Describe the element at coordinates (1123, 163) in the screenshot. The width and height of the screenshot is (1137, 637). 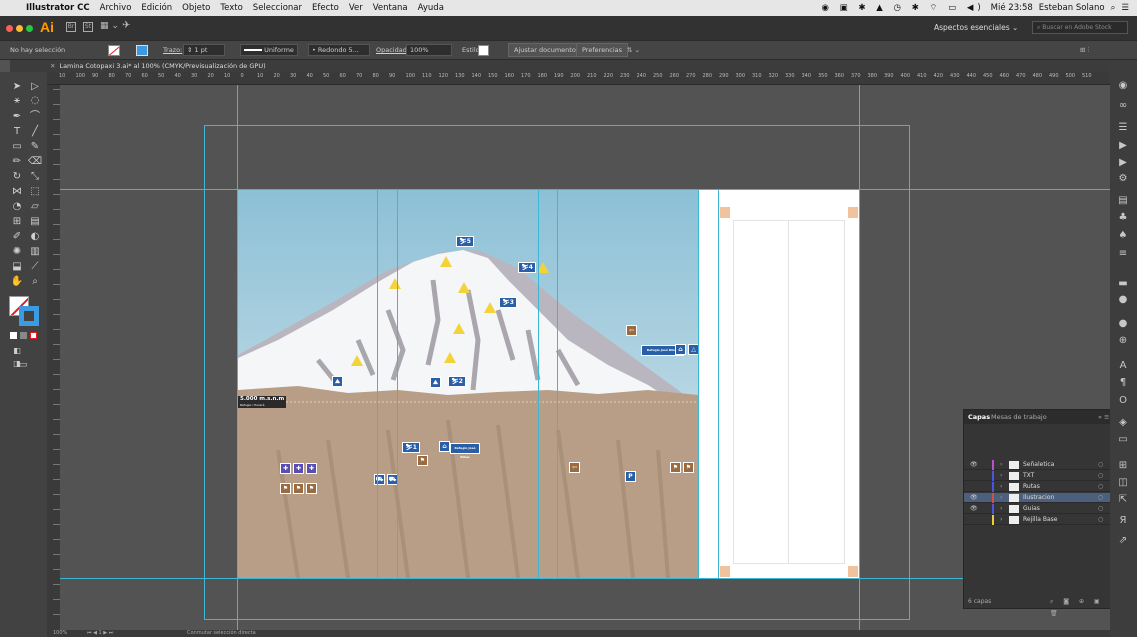
I see `play-icon: ▶` at that location.